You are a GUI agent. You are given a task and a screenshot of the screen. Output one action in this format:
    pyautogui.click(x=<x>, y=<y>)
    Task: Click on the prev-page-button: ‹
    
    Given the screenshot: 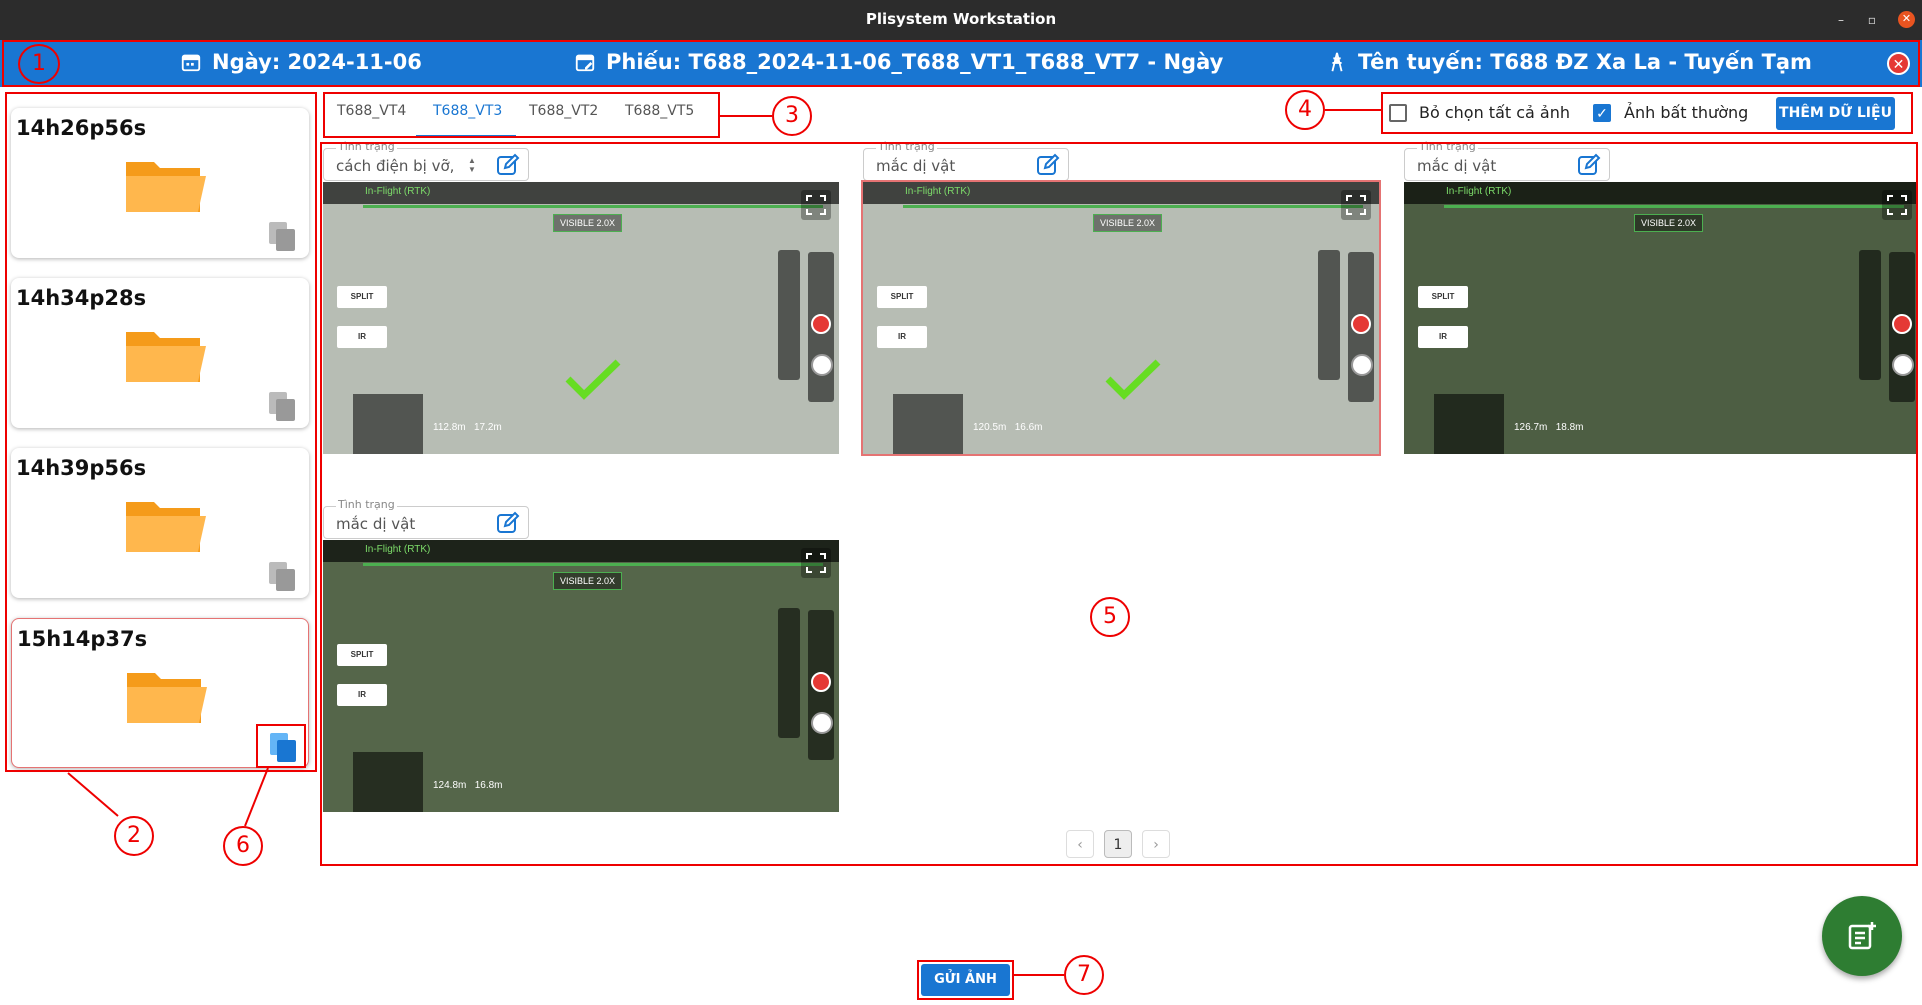 What is the action you would take?
    pyautogui.click(x=1080, y=844)
    